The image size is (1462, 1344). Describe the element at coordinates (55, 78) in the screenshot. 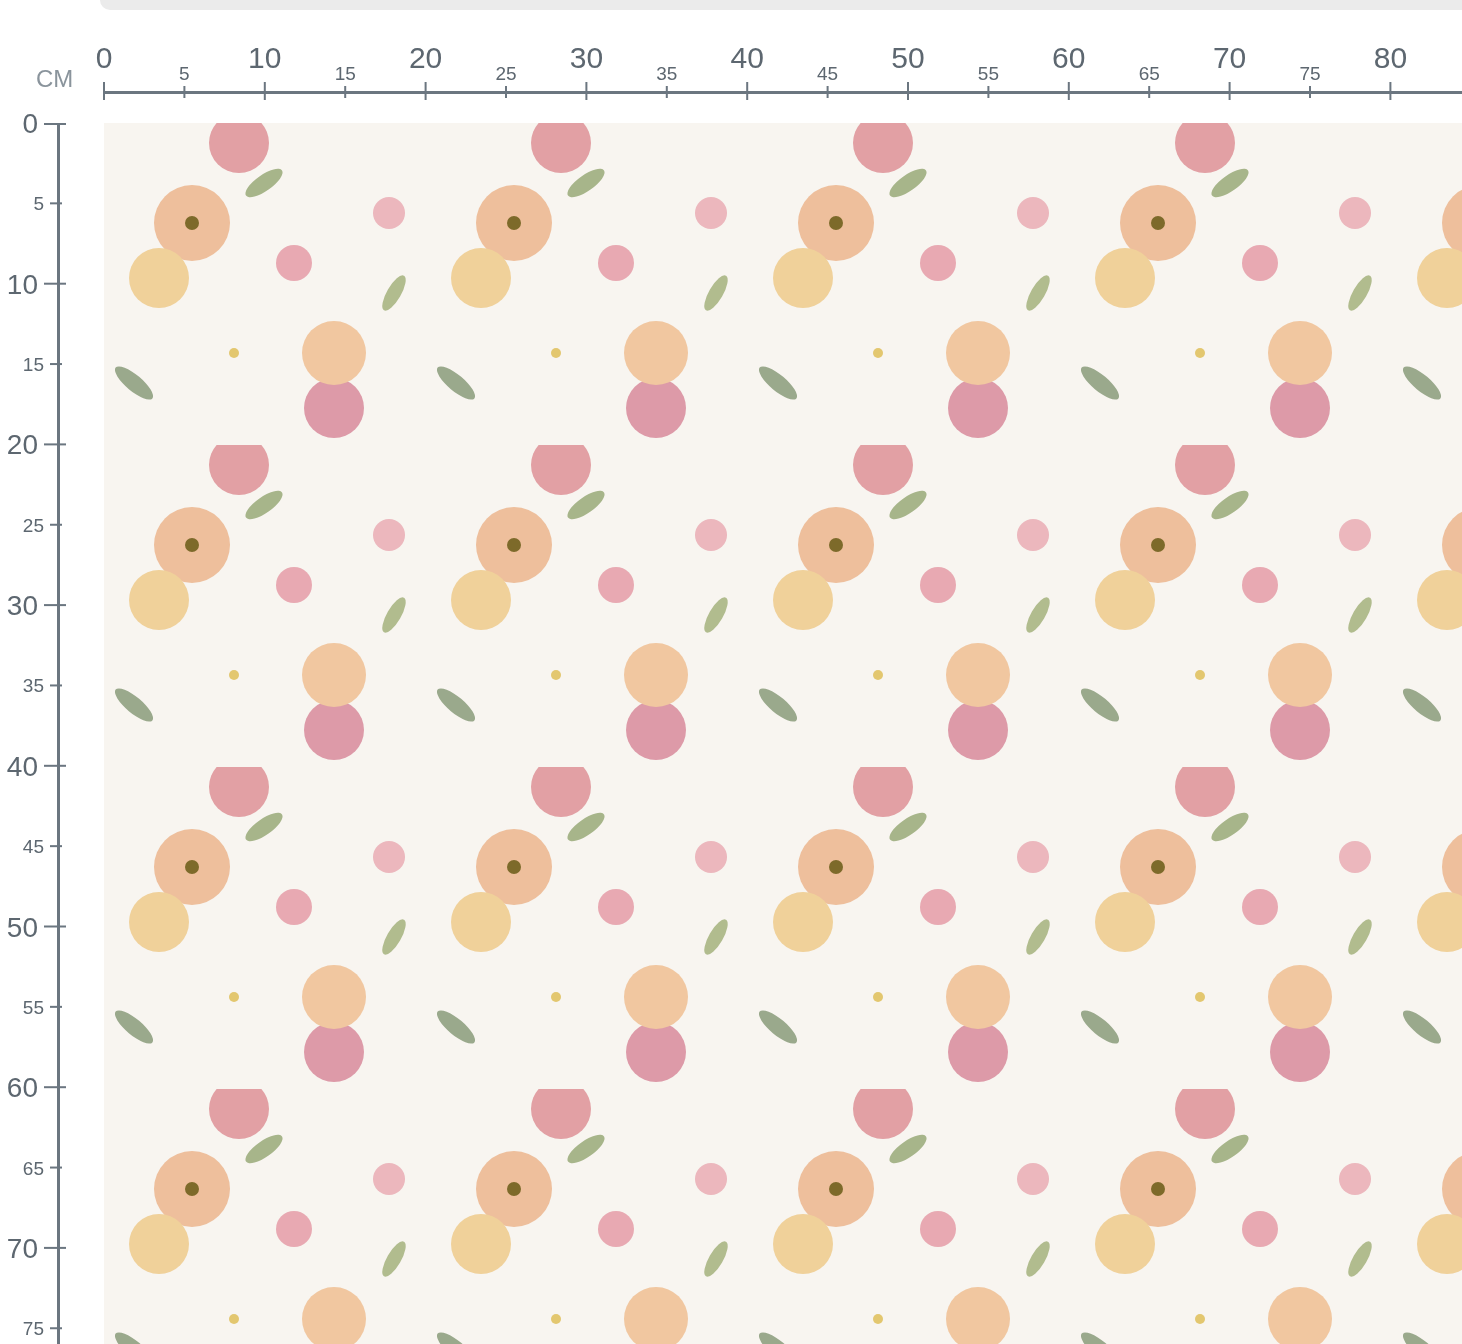

I see `unit-label: CM` at that location.